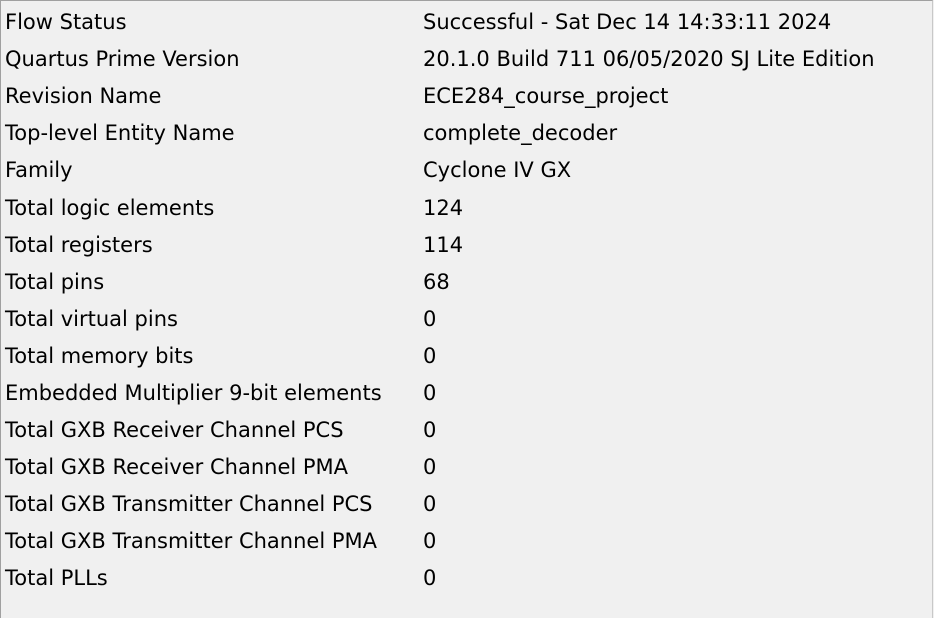  What do you see at coordinates (79, 244) in the screenshot?
I see `row-label: Total registers` at bounding box center [79, 244].